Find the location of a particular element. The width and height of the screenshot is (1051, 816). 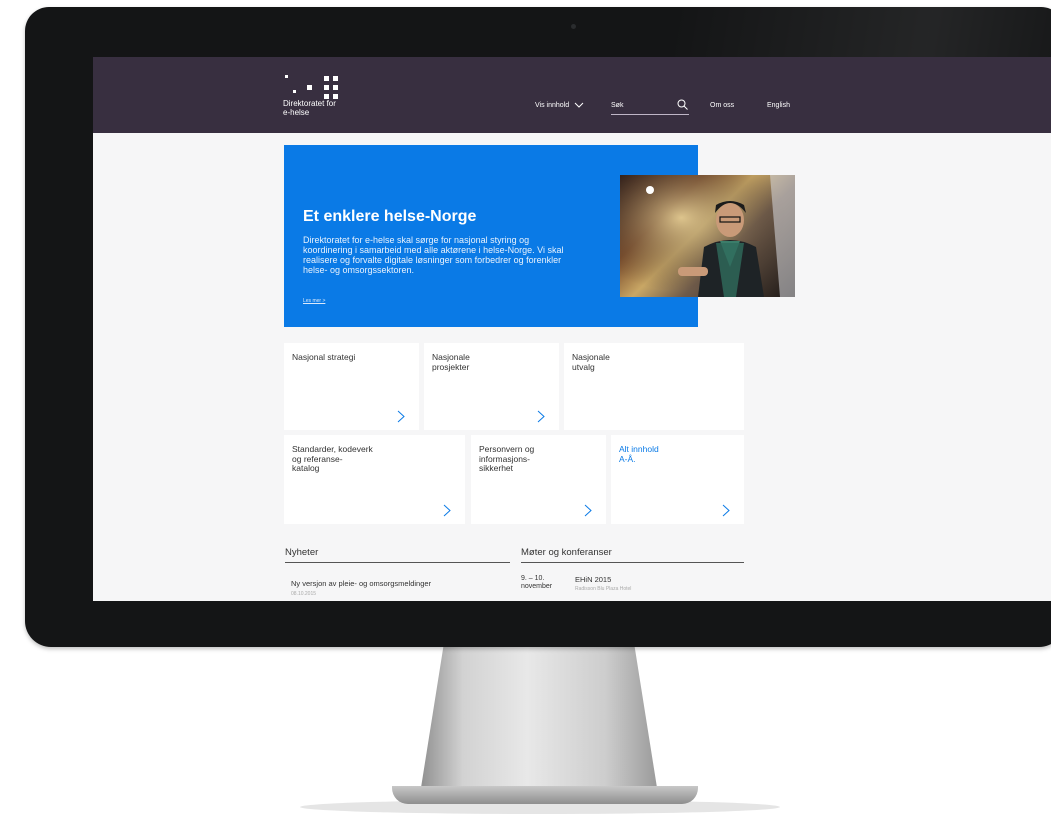

event-date: 9. – 10. november is located at coordinates (537, 582).